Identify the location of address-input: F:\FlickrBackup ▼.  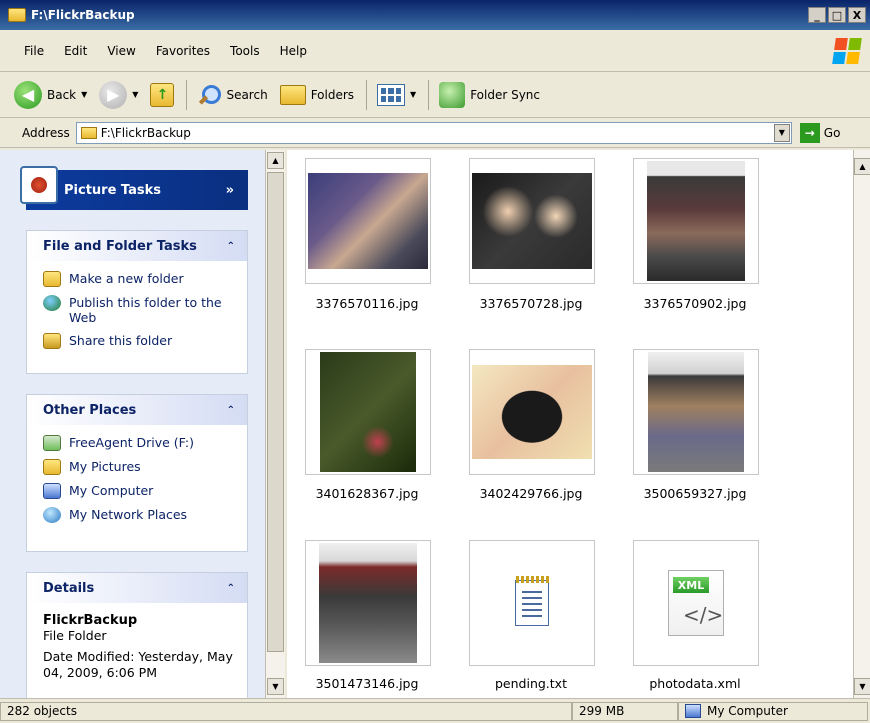
(433, 132).